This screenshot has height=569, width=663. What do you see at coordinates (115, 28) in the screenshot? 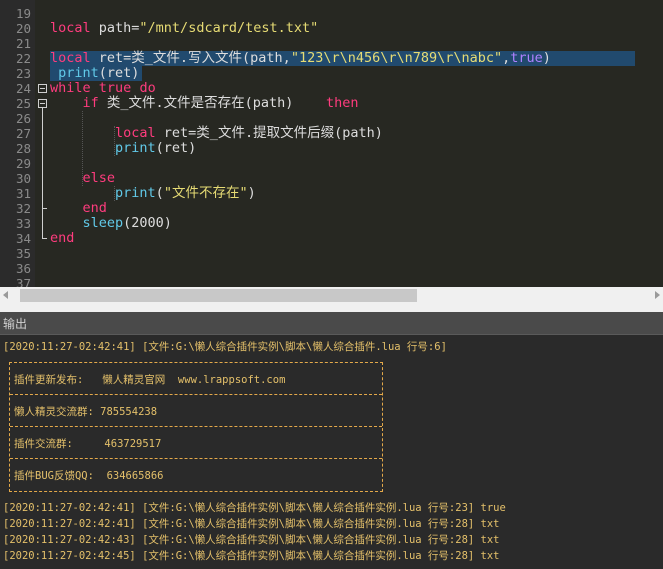
I see `code-token: path=` at bounding box center [115, 28].